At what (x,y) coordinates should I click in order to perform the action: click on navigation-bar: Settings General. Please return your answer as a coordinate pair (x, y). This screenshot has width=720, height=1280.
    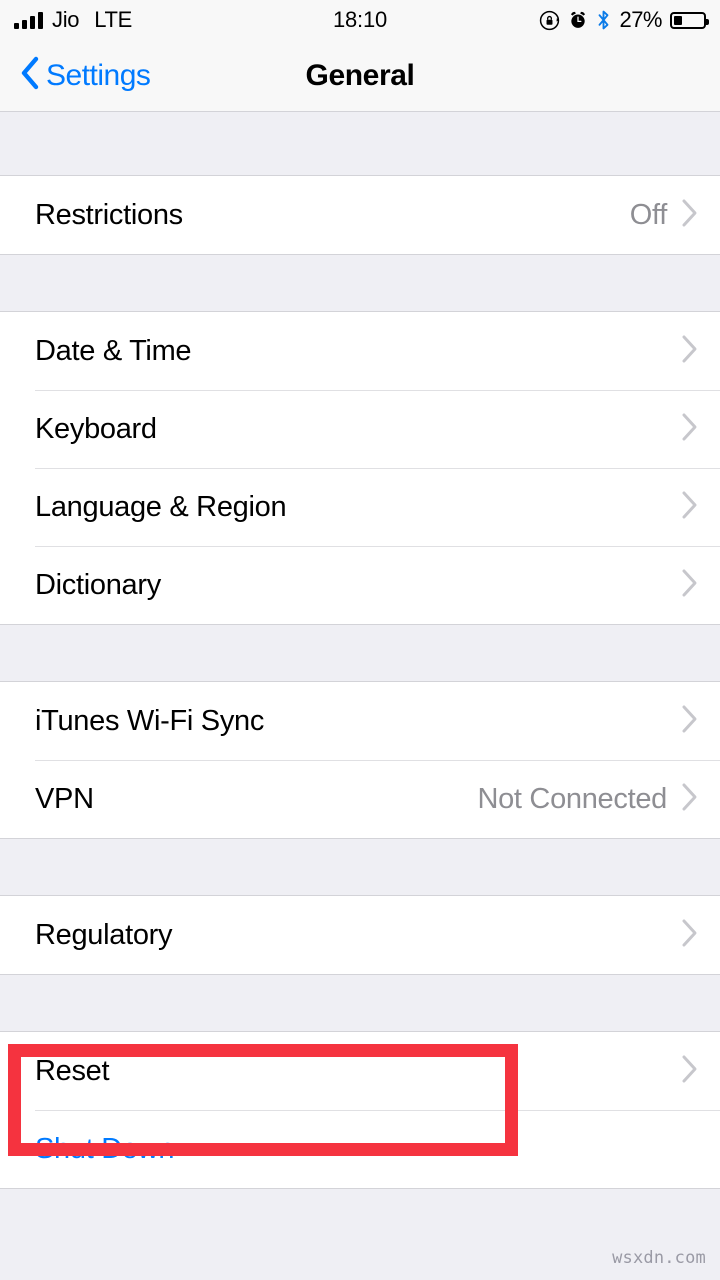
    Looking at the image, I should click on (360, 76).